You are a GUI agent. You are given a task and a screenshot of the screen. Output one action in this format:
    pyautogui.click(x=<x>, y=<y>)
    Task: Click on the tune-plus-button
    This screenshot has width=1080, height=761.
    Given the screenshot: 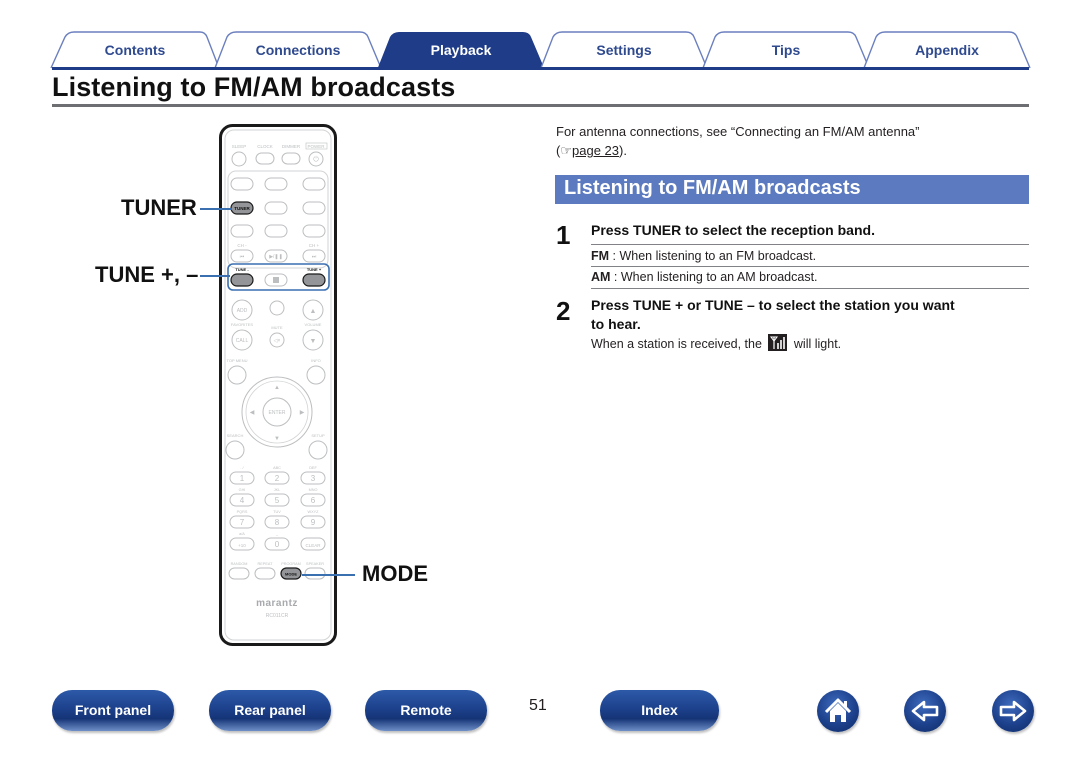 What is the action you would take?
    pyautogui.click(x=314, y=280)
    